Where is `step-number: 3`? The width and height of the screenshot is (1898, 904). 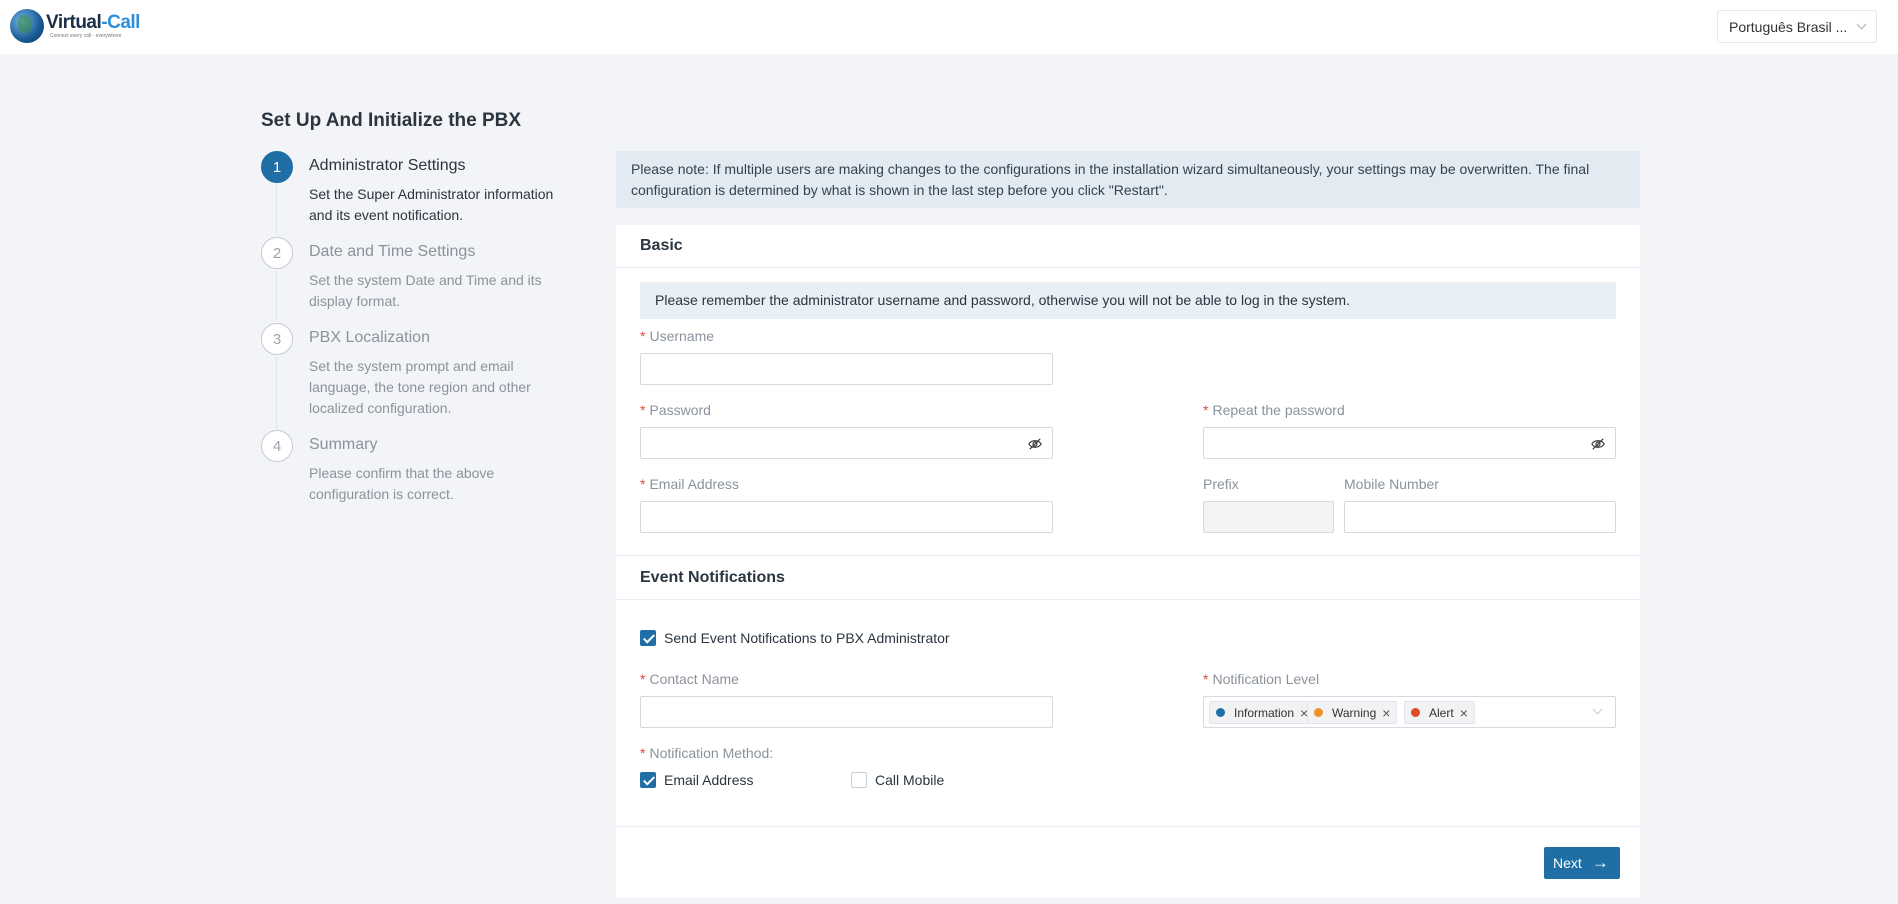
step-number: 3 is located at coordinates (277, 339).